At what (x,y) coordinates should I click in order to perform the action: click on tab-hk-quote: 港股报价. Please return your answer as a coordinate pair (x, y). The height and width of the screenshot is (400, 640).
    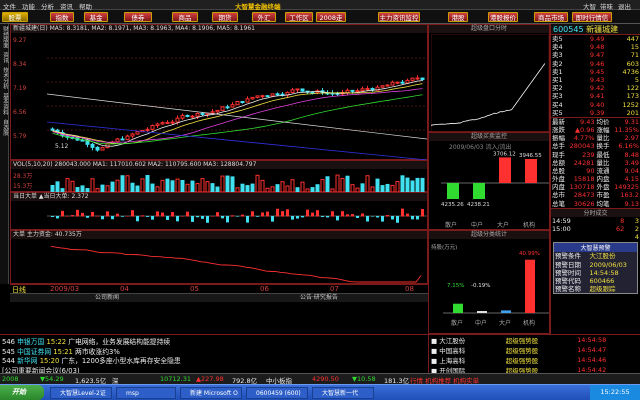
    Looking at the image, I should click on (503, 17).